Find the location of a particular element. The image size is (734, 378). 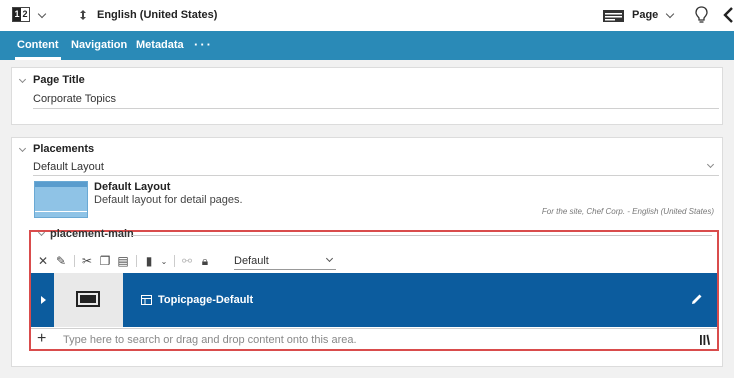

view-mode-selector: Page is located at coordinates (645, 15).